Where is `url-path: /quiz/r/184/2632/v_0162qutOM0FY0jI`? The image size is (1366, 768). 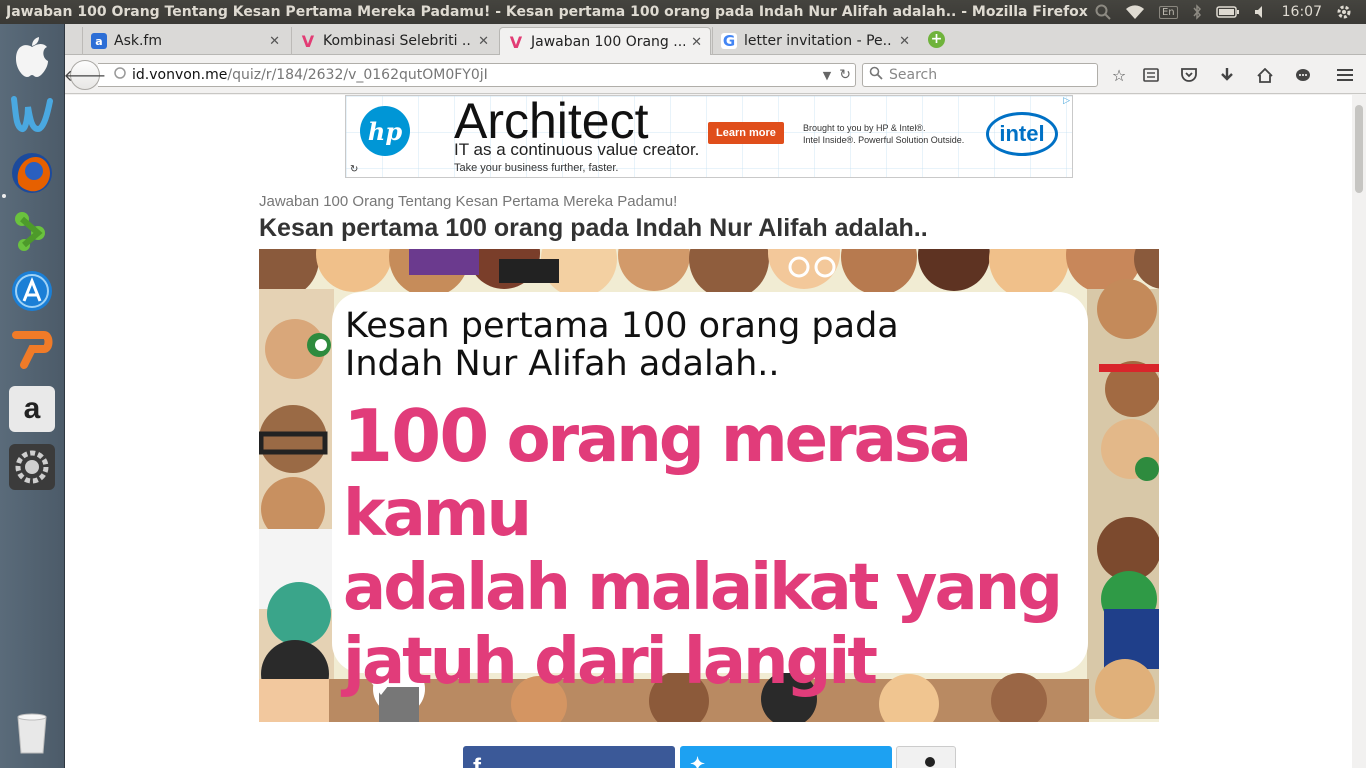 url-path: /quiz/r/184/2632/v_0162qutOM0FY0jI is located at coordinates (357, 75).